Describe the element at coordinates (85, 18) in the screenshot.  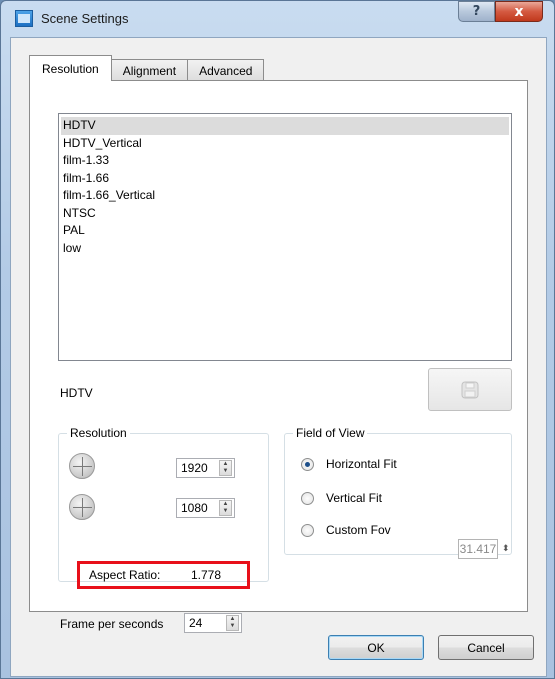
I see `window-title: Scene Settings` at that location.